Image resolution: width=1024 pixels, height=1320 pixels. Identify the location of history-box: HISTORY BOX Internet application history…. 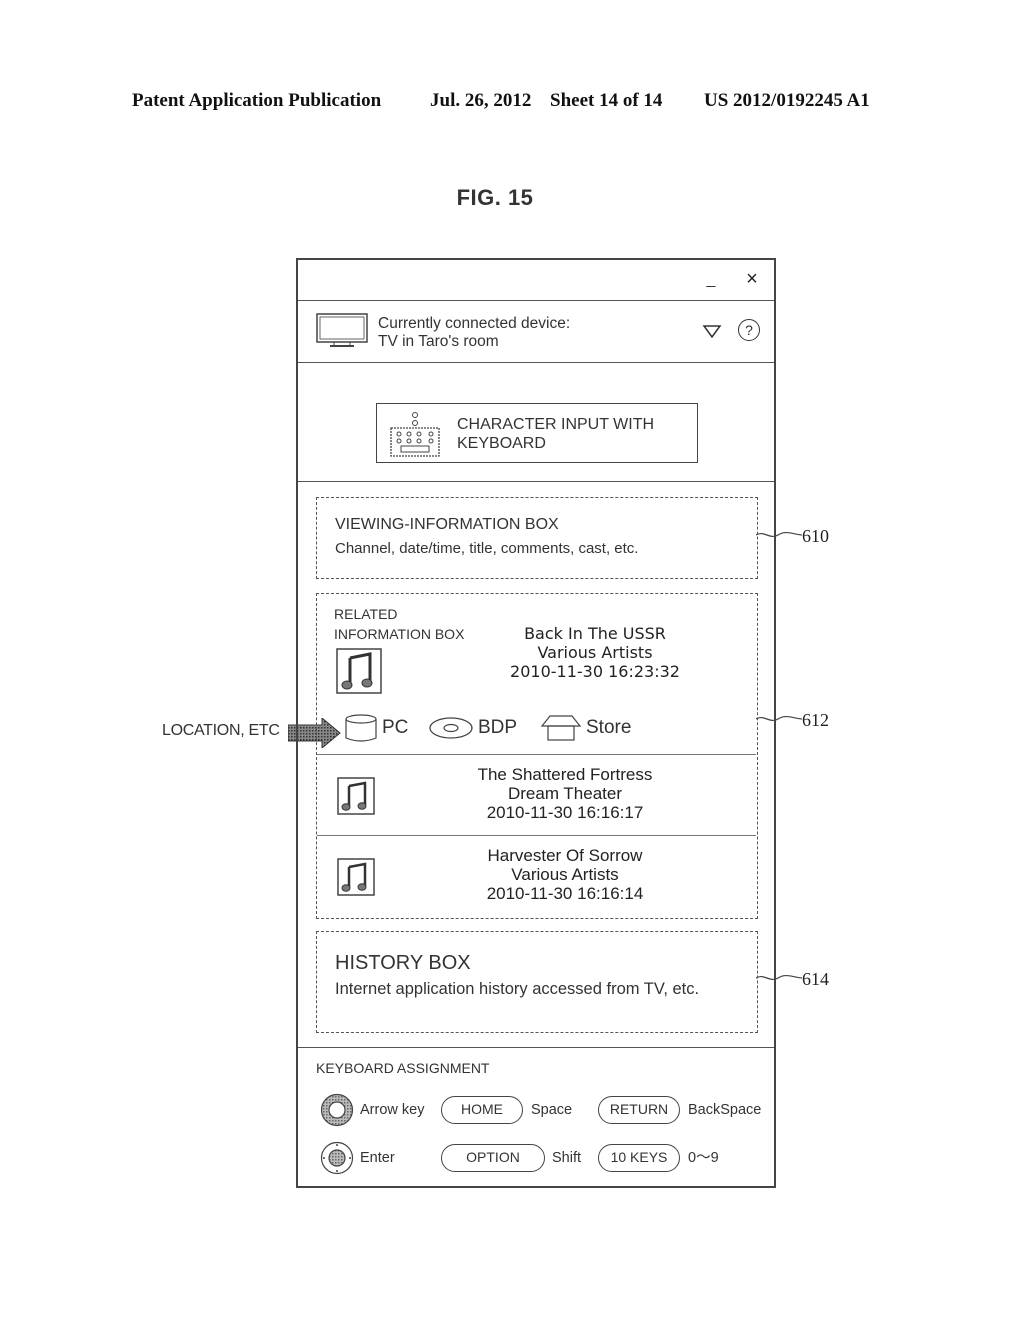
(537, 982).